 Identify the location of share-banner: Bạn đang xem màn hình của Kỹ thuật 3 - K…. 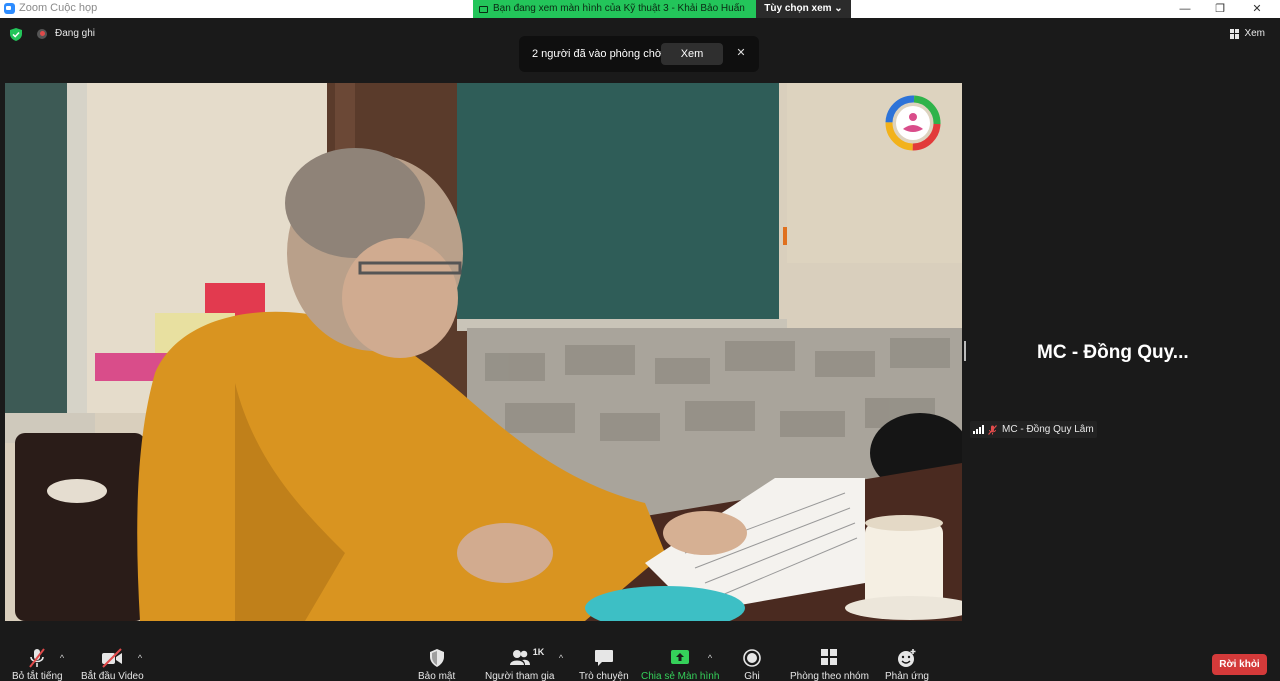
(662, 9).